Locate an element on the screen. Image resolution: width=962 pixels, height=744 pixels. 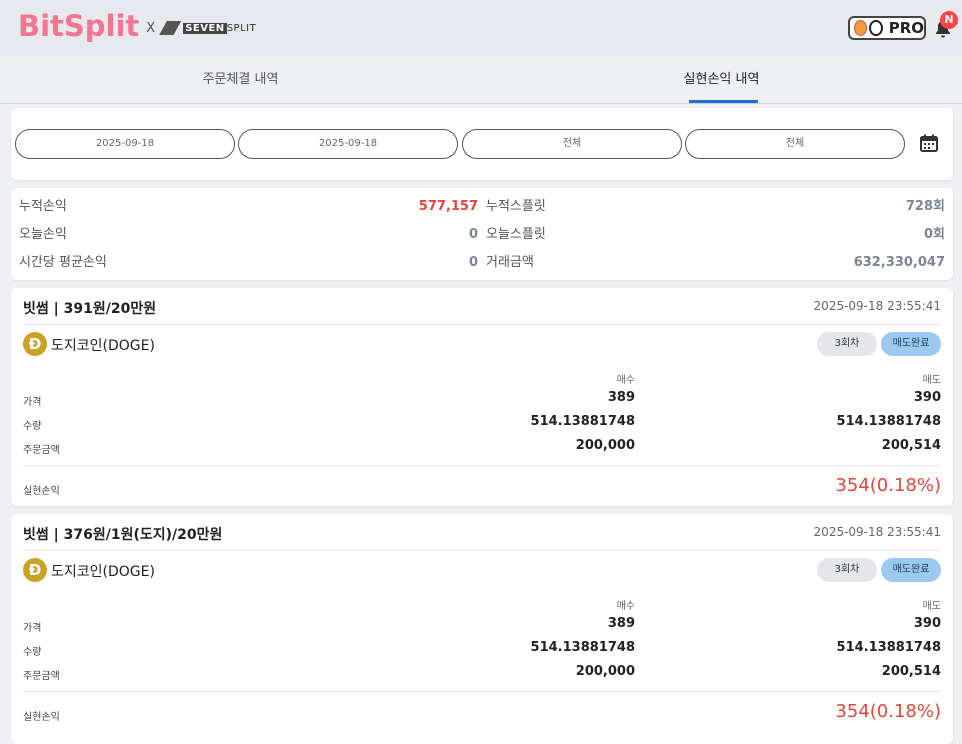
tab-realized-pnl: 실현손익 내역 is located at coordinates (721, 80).